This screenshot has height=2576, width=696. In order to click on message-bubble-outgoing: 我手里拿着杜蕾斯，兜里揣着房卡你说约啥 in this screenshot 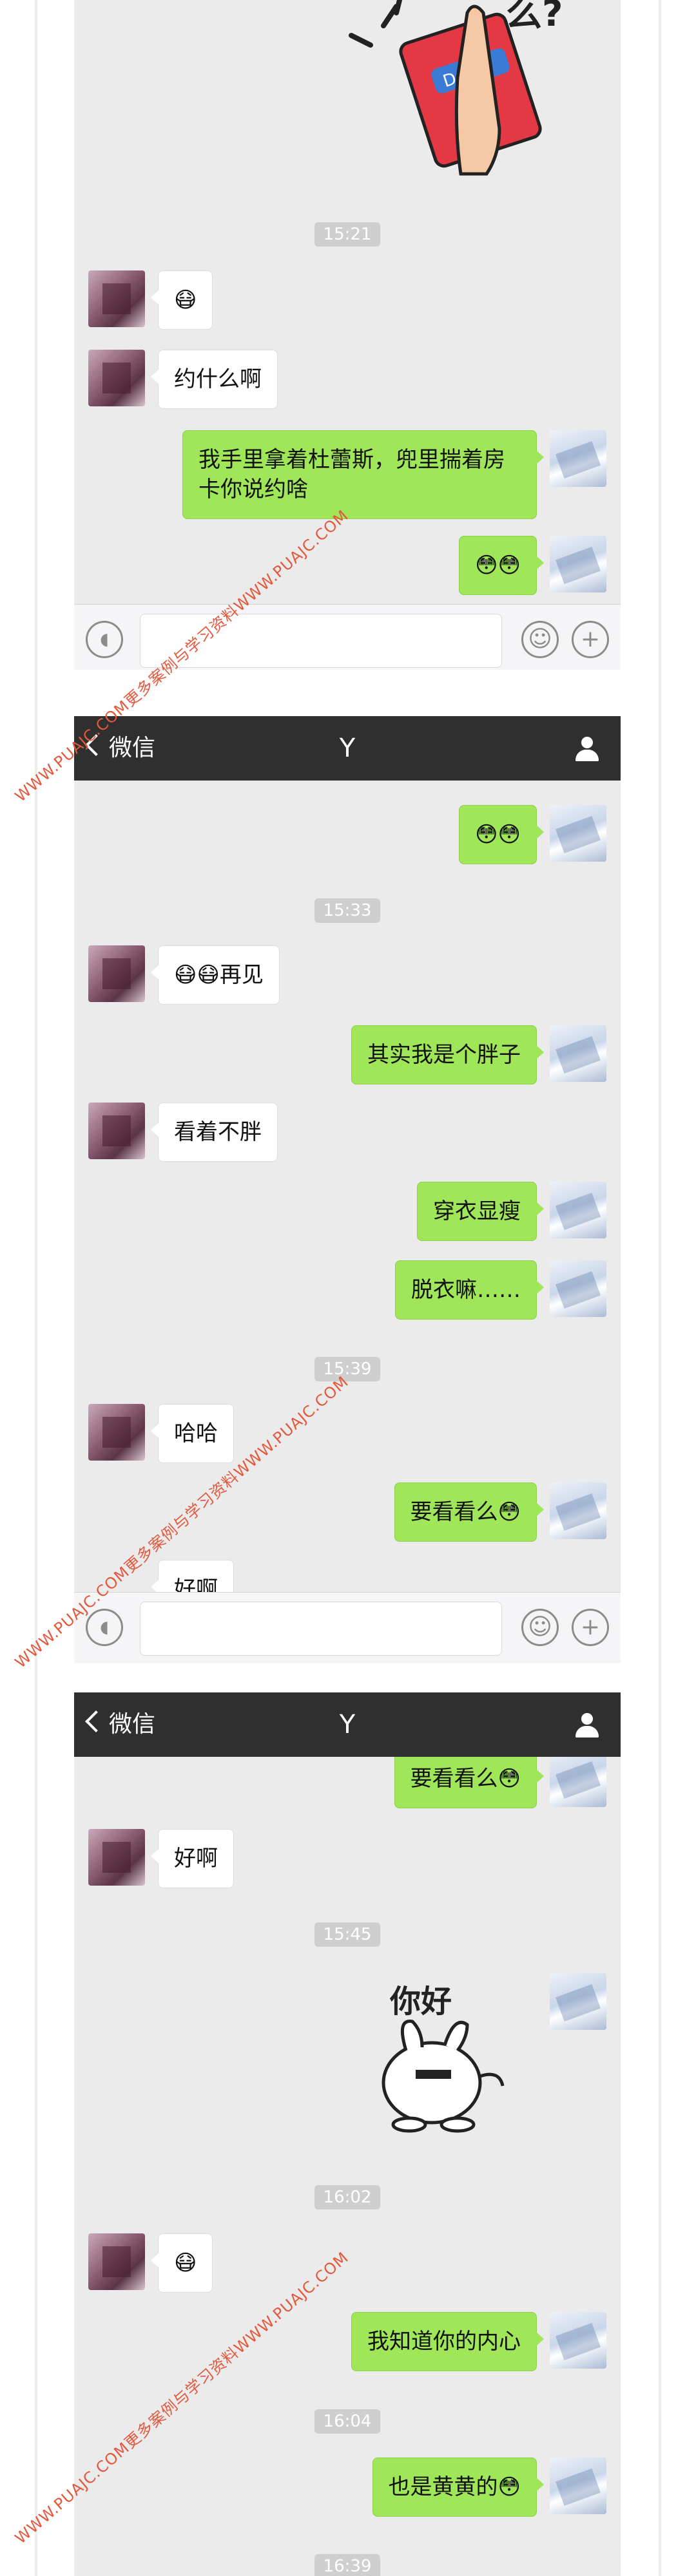, I will do `click(363, 475)`.